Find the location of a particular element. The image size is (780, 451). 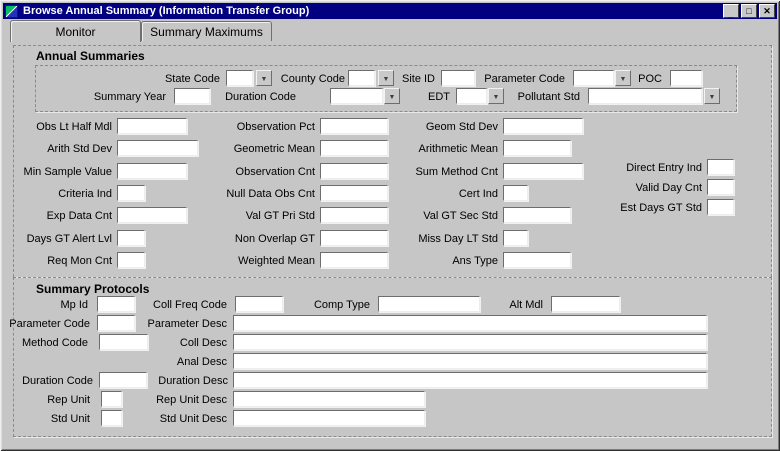

minimize-icon: _ is located at coordinates (731, 13).